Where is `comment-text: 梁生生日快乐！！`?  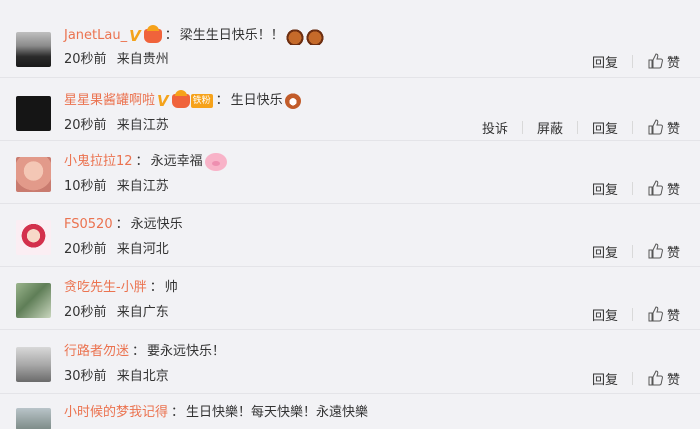
comment-text: 梁生生日快乐！！ is located at coordinates (231, 35).